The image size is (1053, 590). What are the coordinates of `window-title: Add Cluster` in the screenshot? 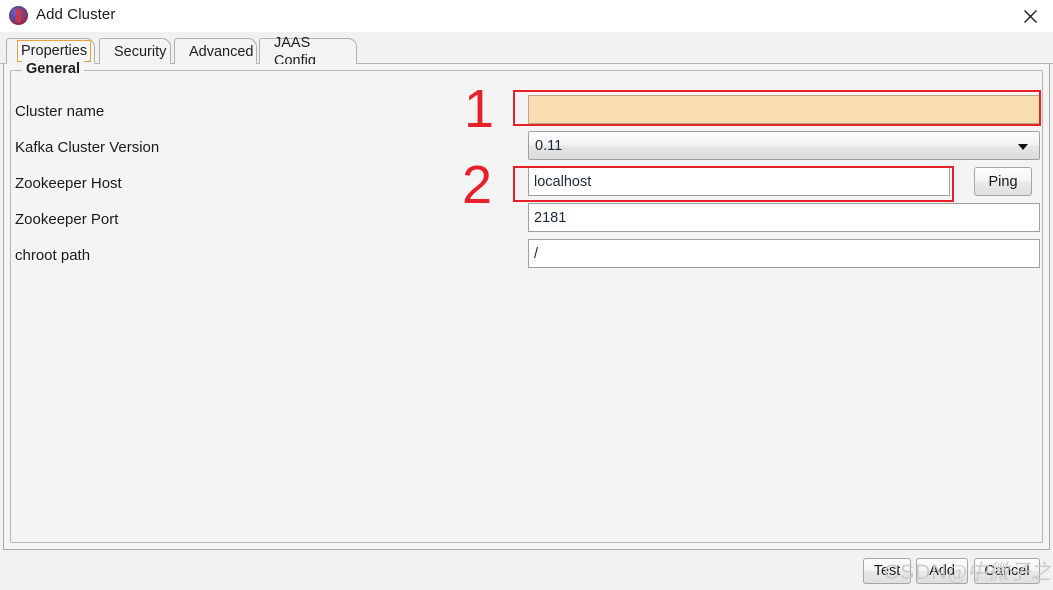 It's located at (76, 14).